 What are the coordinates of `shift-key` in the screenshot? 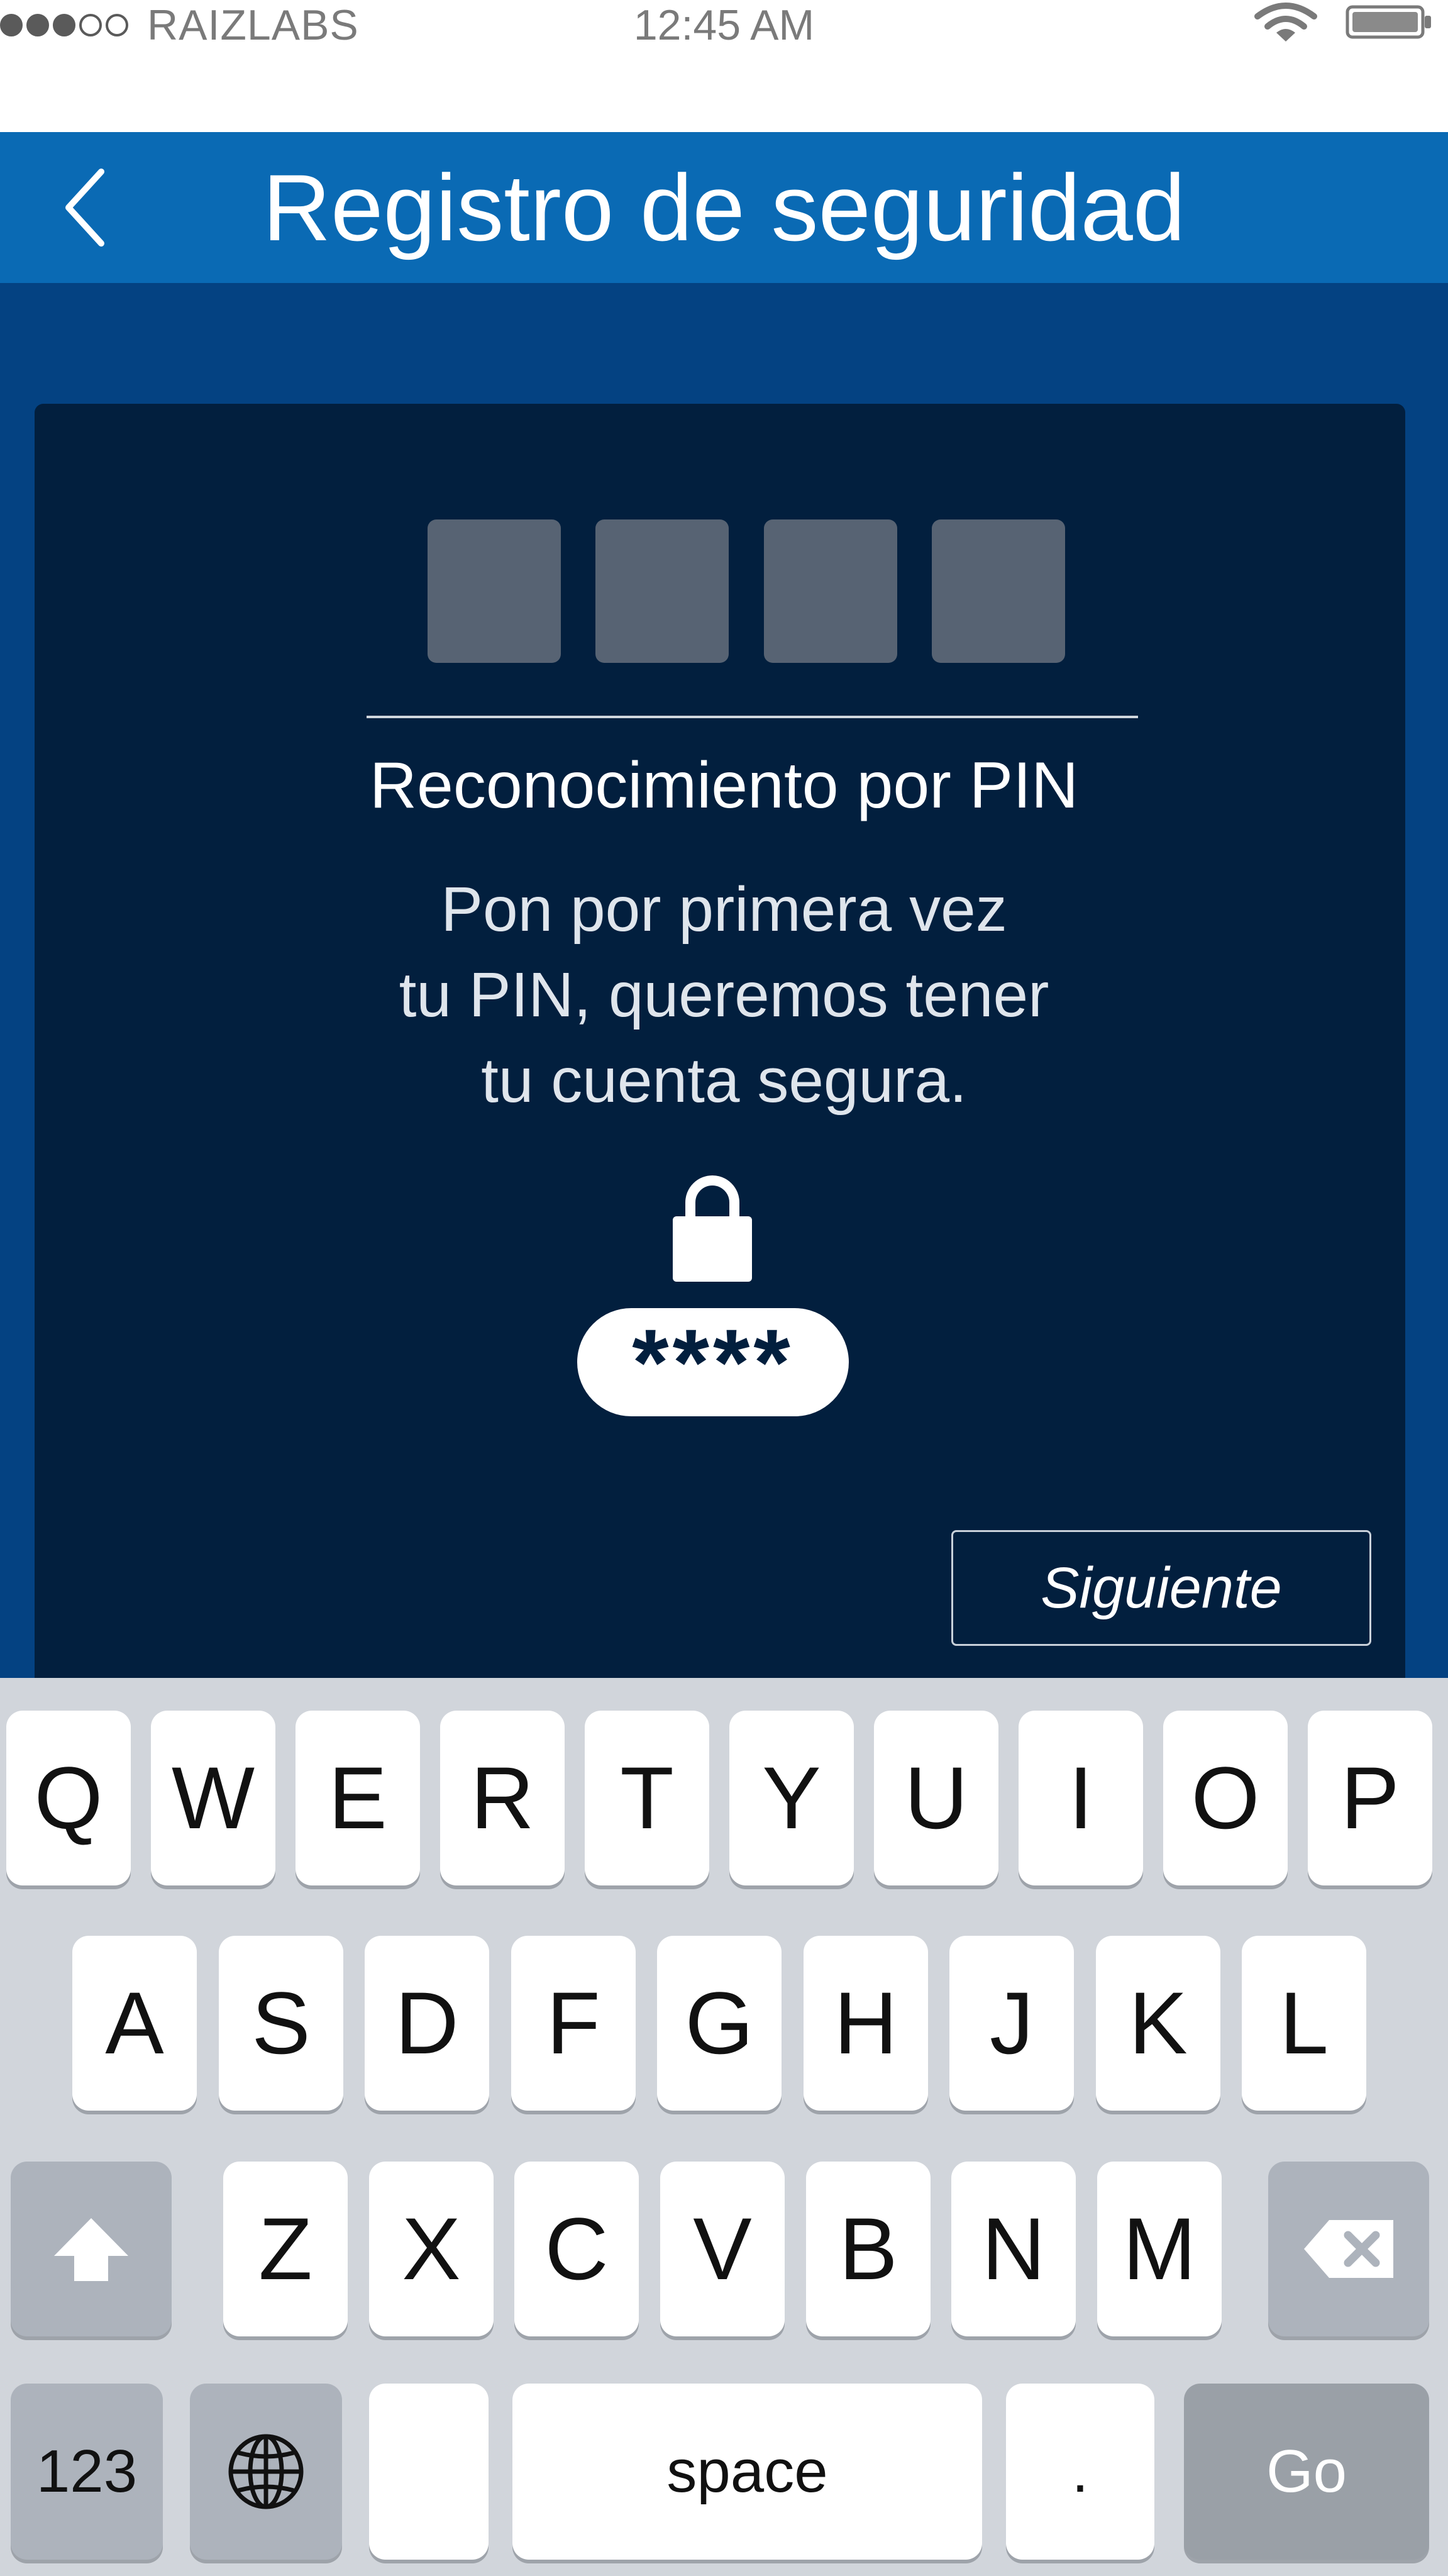 It's located at (91, 2249).